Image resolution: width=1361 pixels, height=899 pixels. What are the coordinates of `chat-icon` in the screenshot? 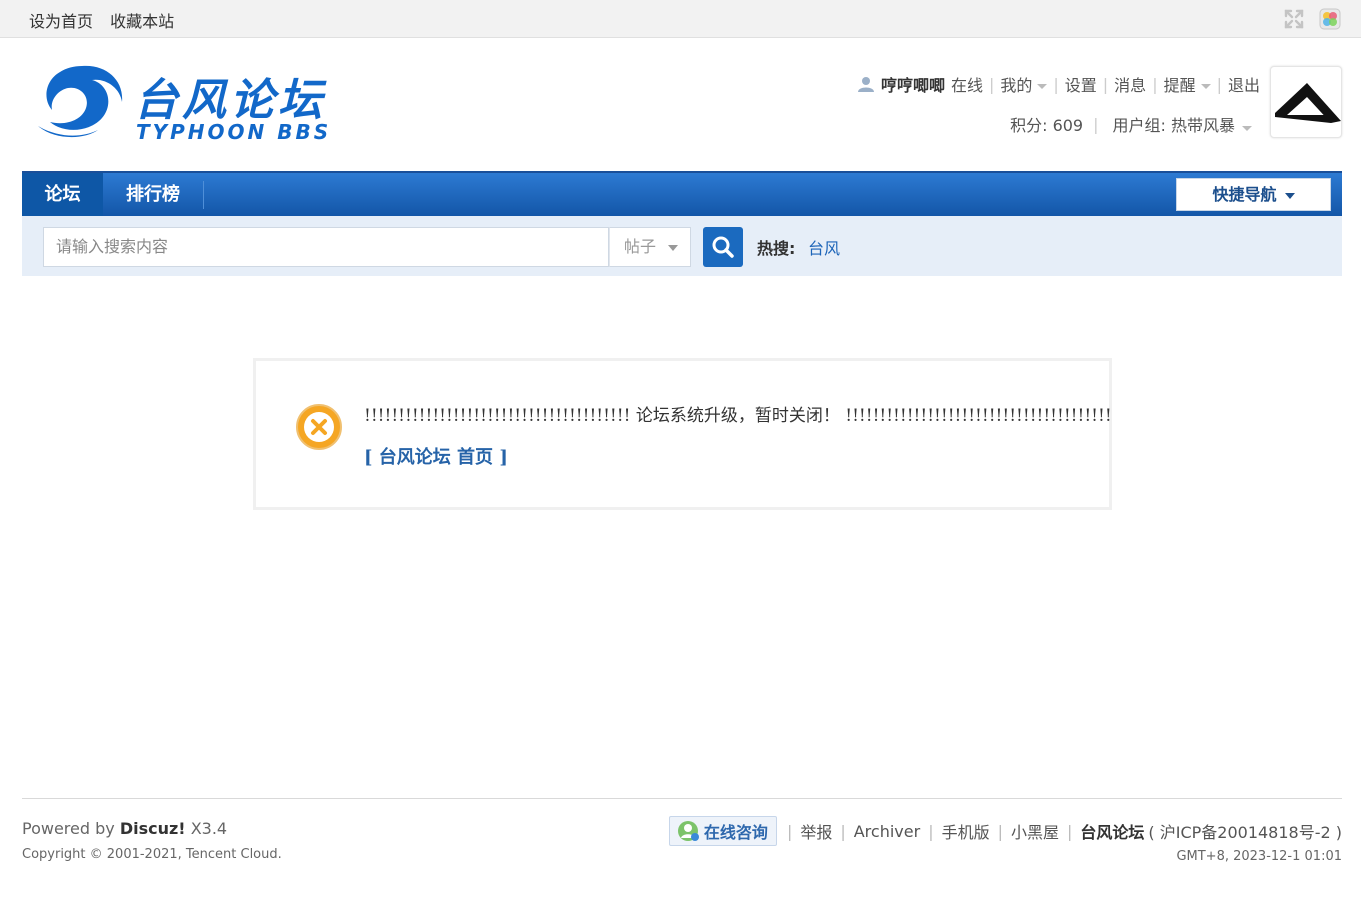 It's located at (688, 831).